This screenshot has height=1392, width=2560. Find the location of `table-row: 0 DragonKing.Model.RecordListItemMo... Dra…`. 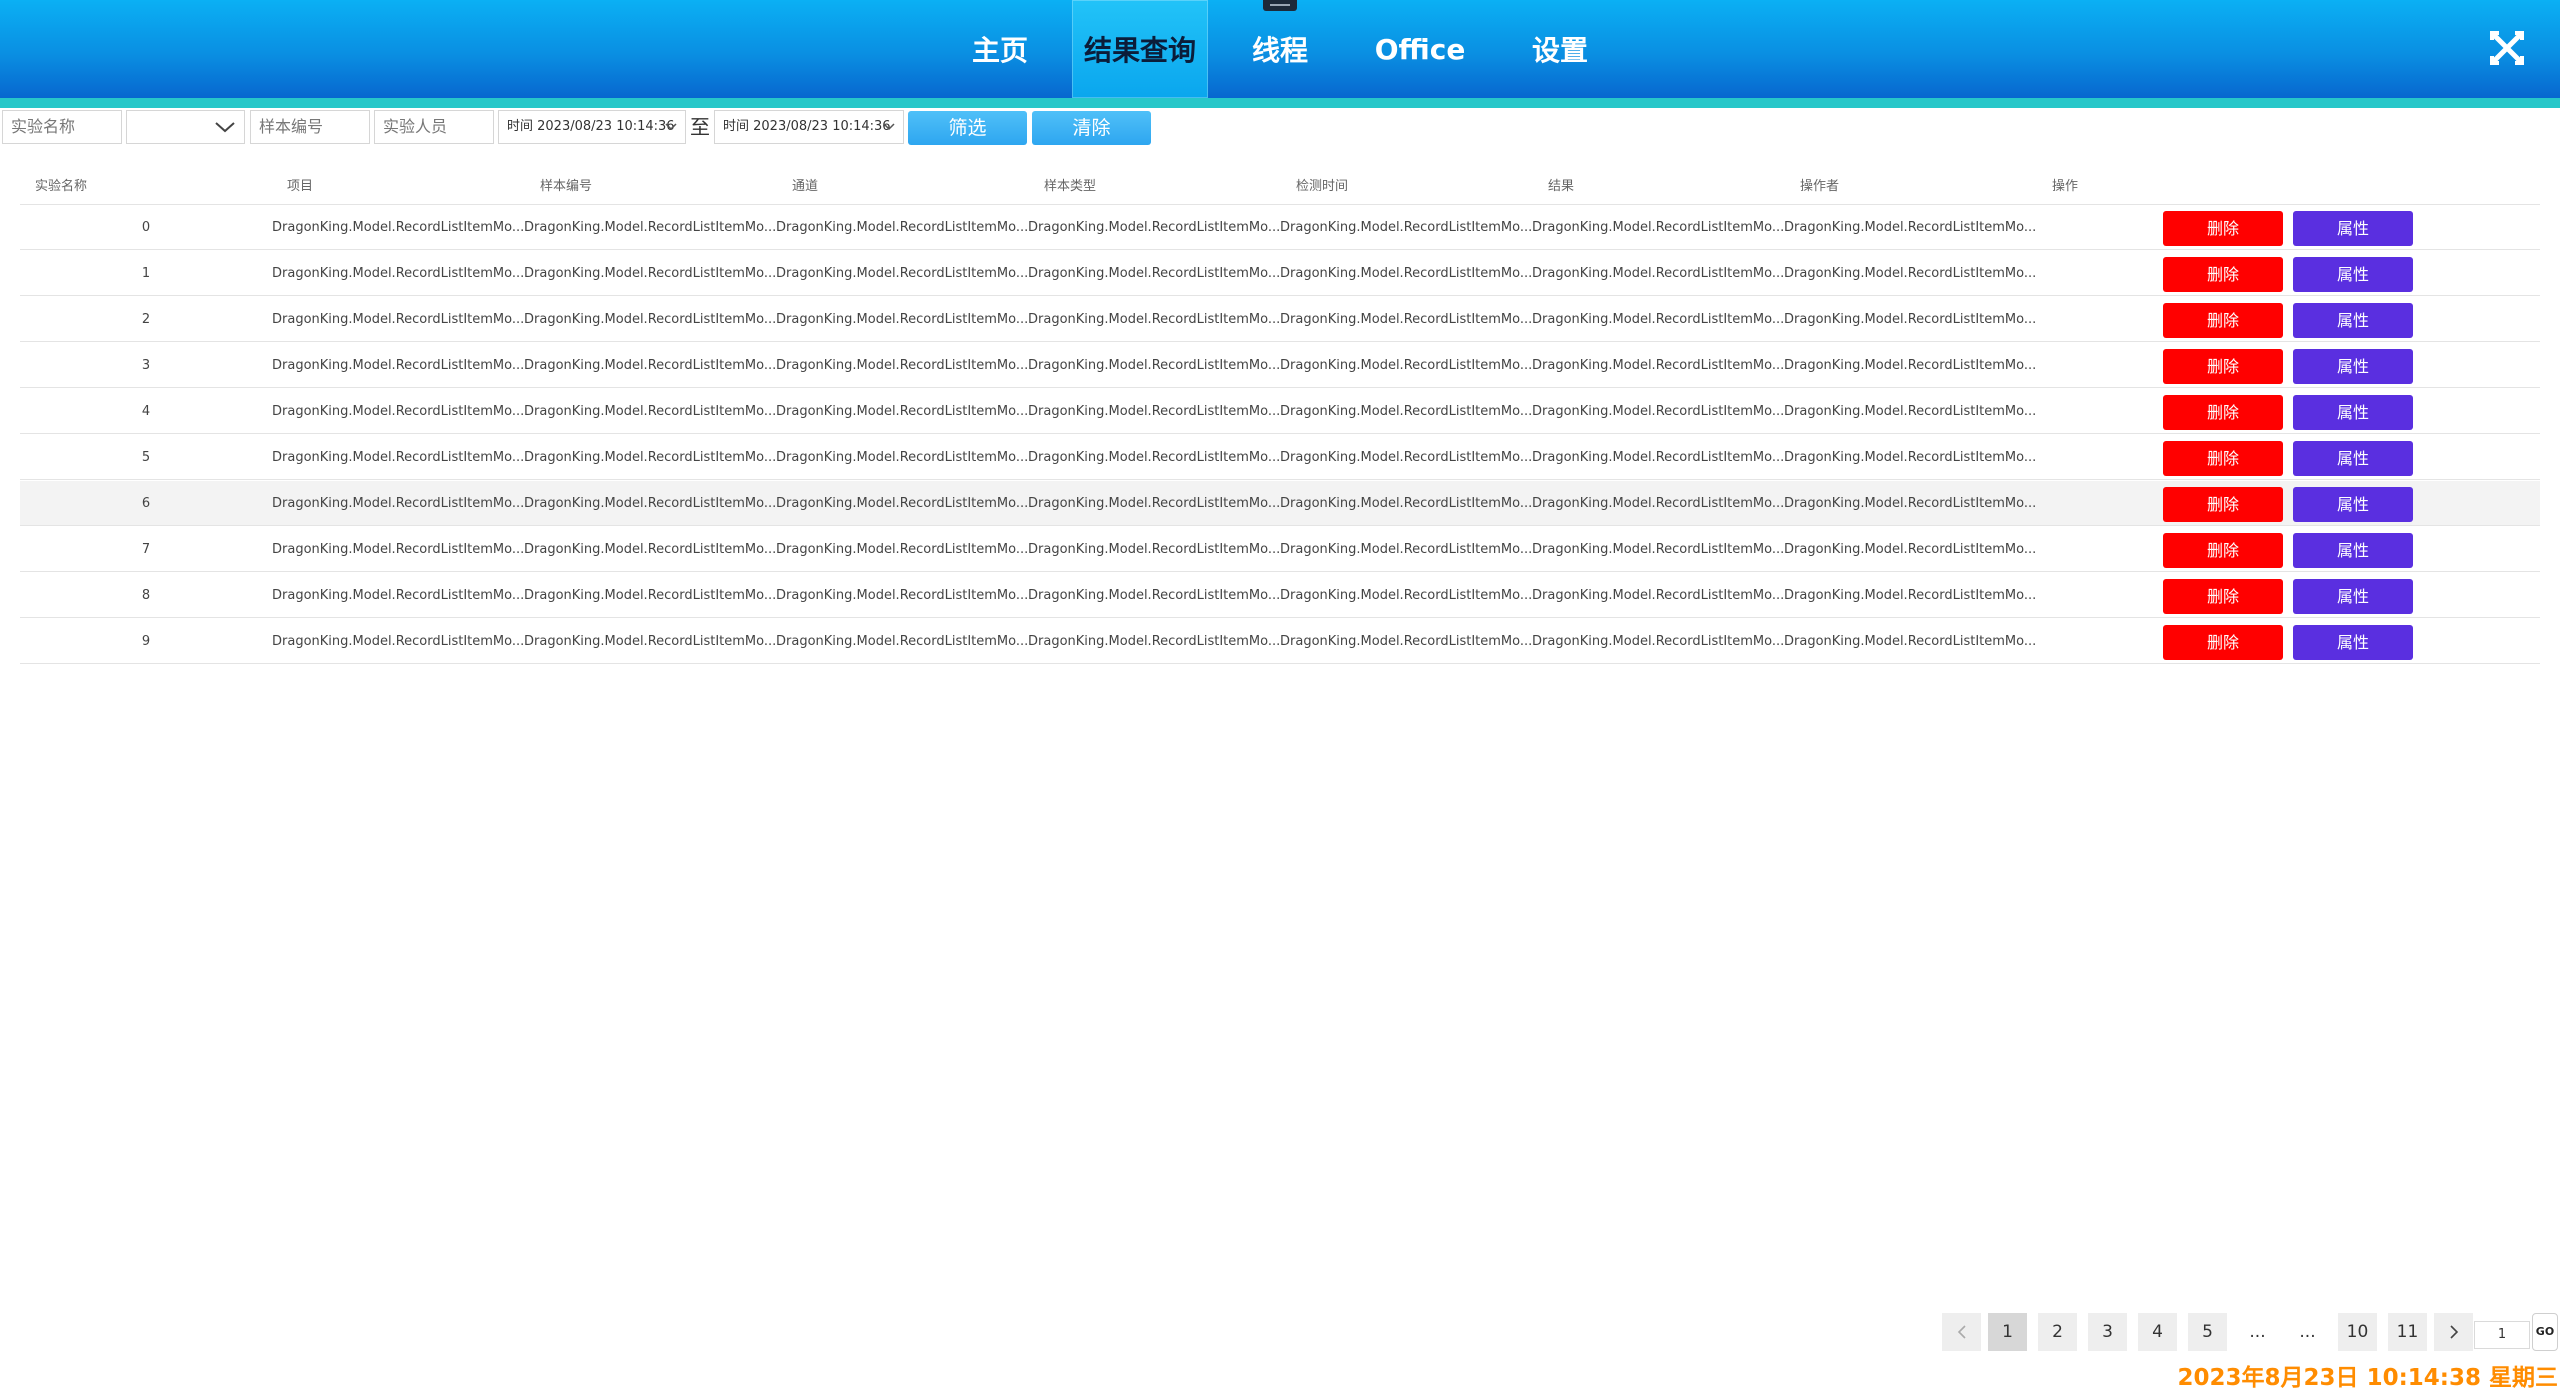

table-row: 0 DragonKing.Model.RecordListItemMo... Dra… is located at coordinates (1280, 227).